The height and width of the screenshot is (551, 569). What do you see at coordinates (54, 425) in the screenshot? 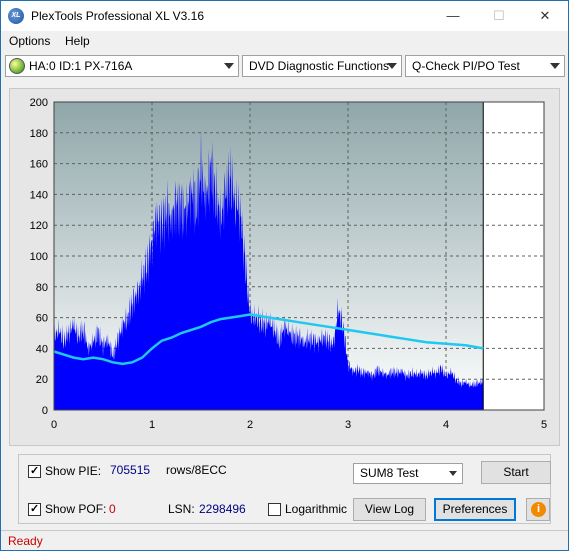
I see `x-tick-label: 0` at bounding box center [54, 425].